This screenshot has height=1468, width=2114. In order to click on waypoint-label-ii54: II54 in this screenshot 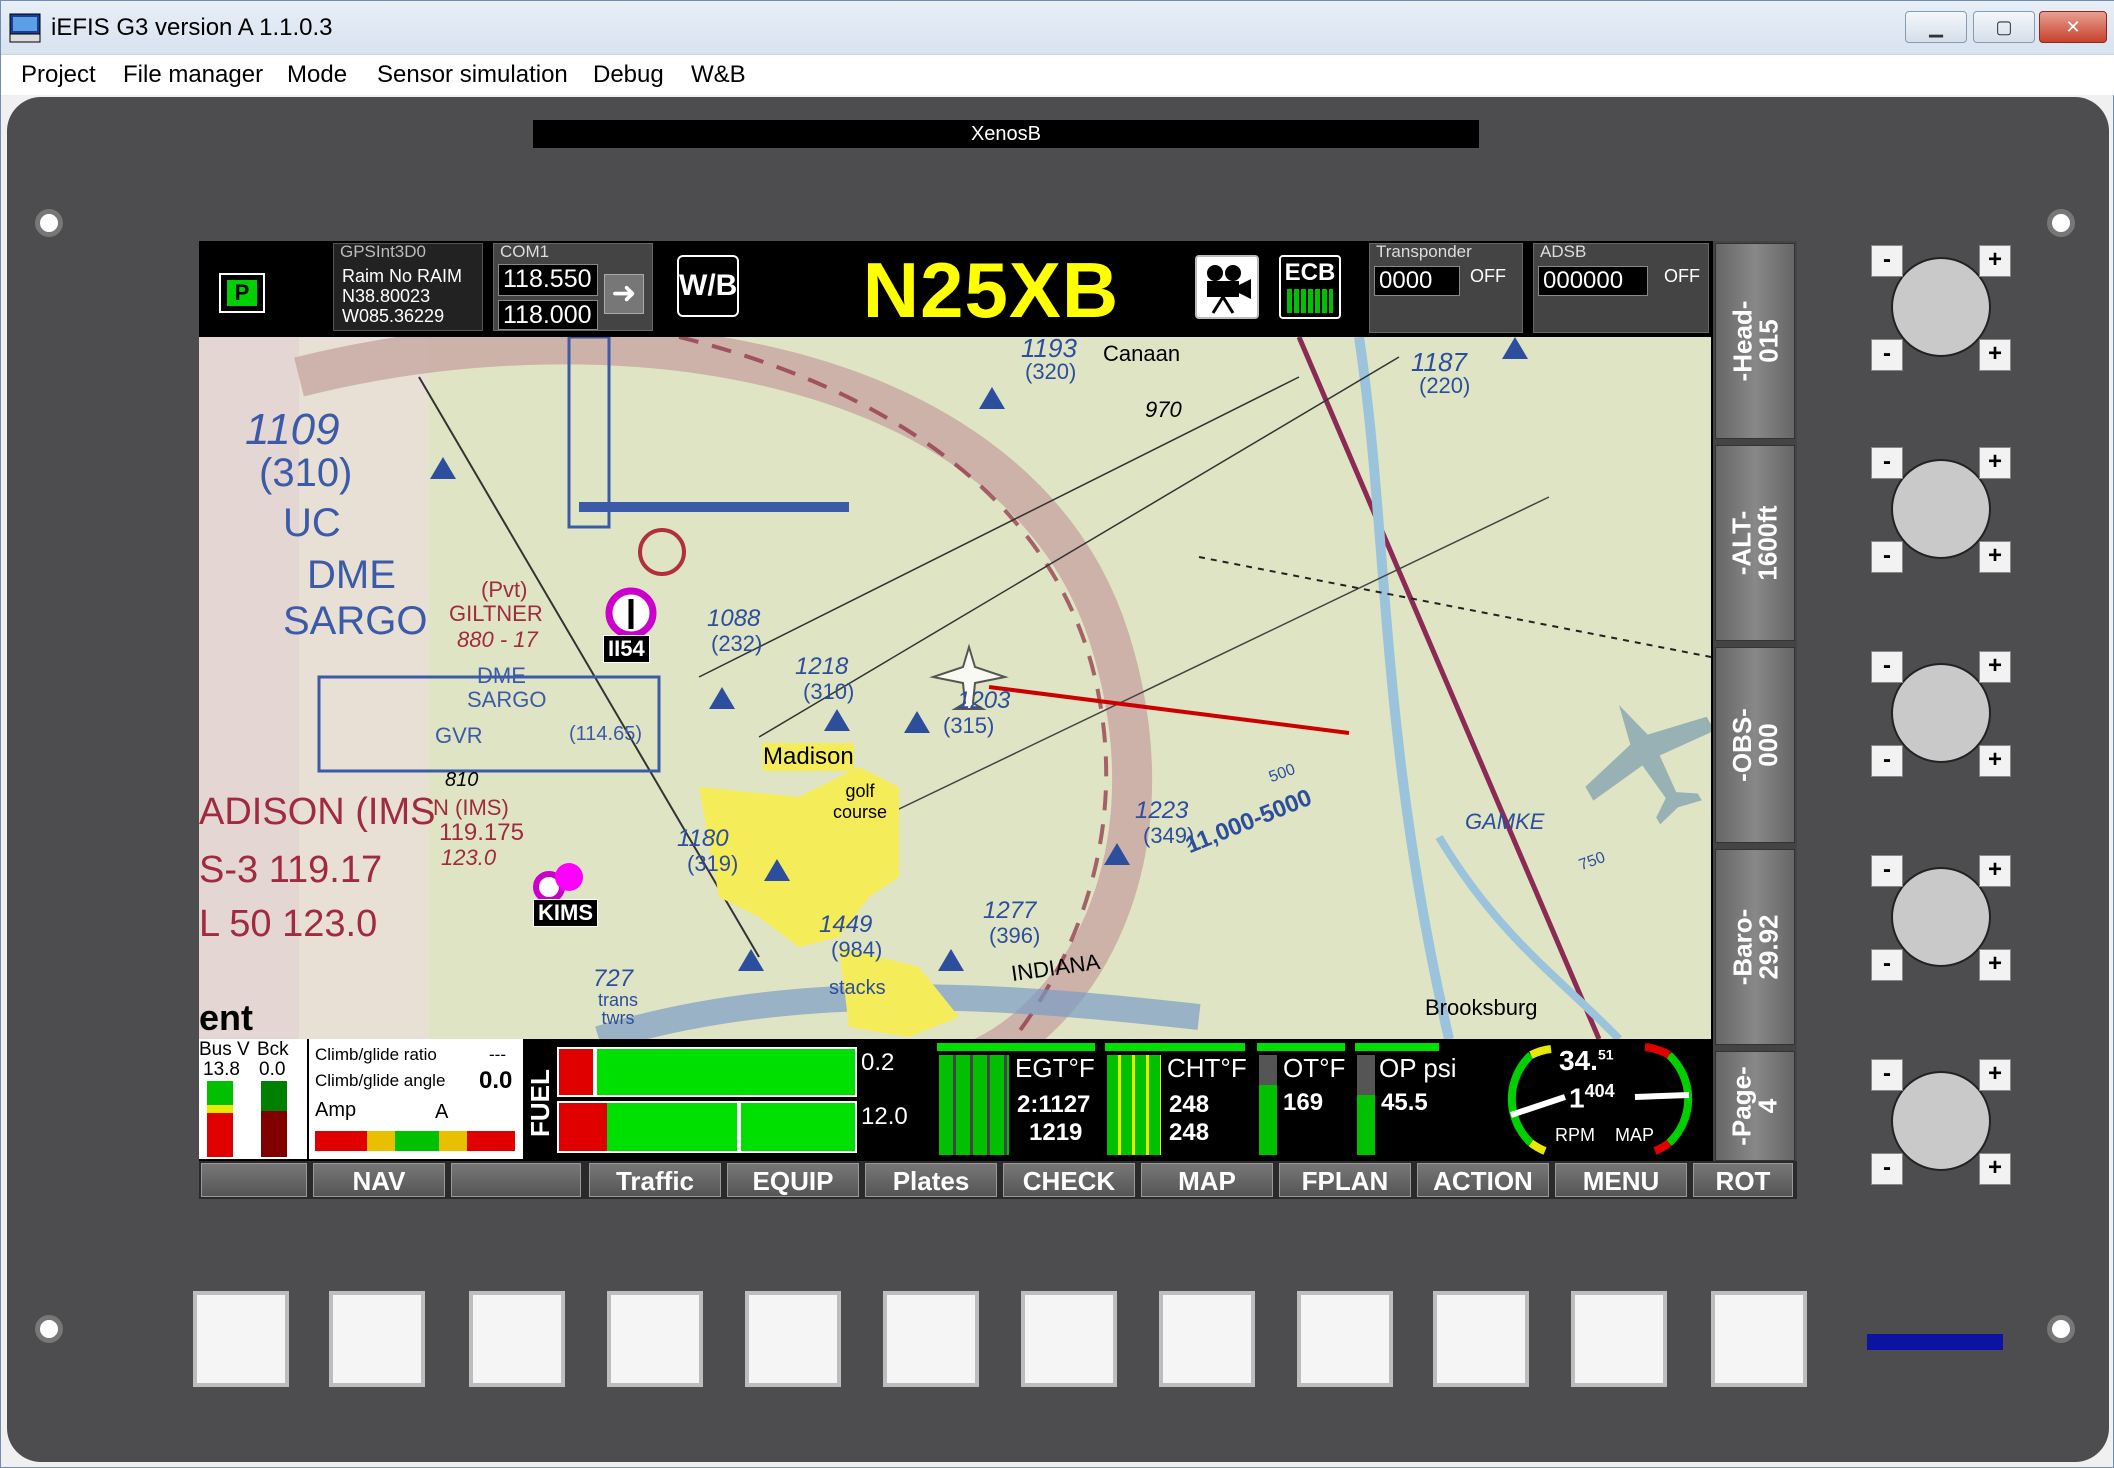, I will do `click(626, 649)`.